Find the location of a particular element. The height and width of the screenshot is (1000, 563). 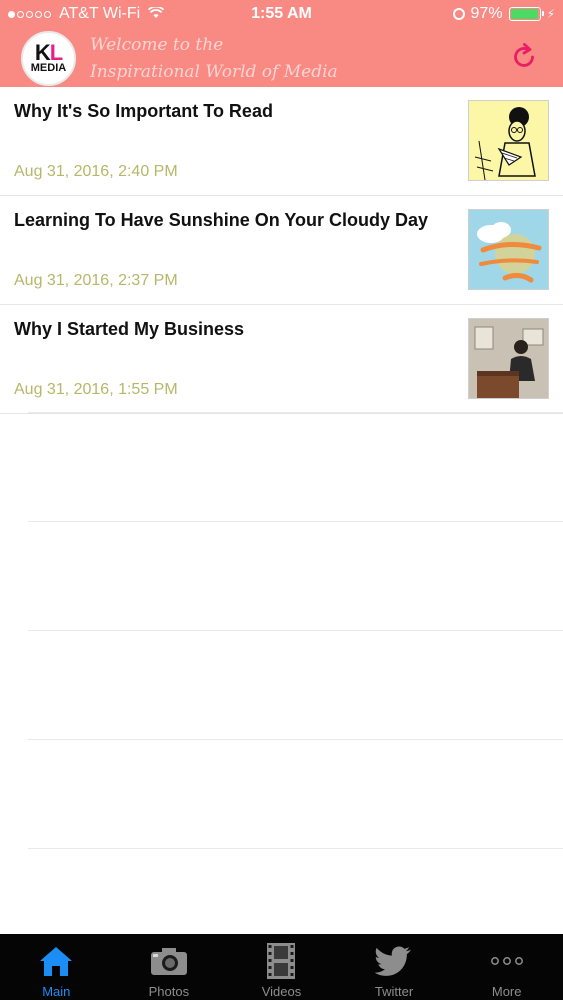

tab-twitter: Twitter is located at coordinates (394, 967).